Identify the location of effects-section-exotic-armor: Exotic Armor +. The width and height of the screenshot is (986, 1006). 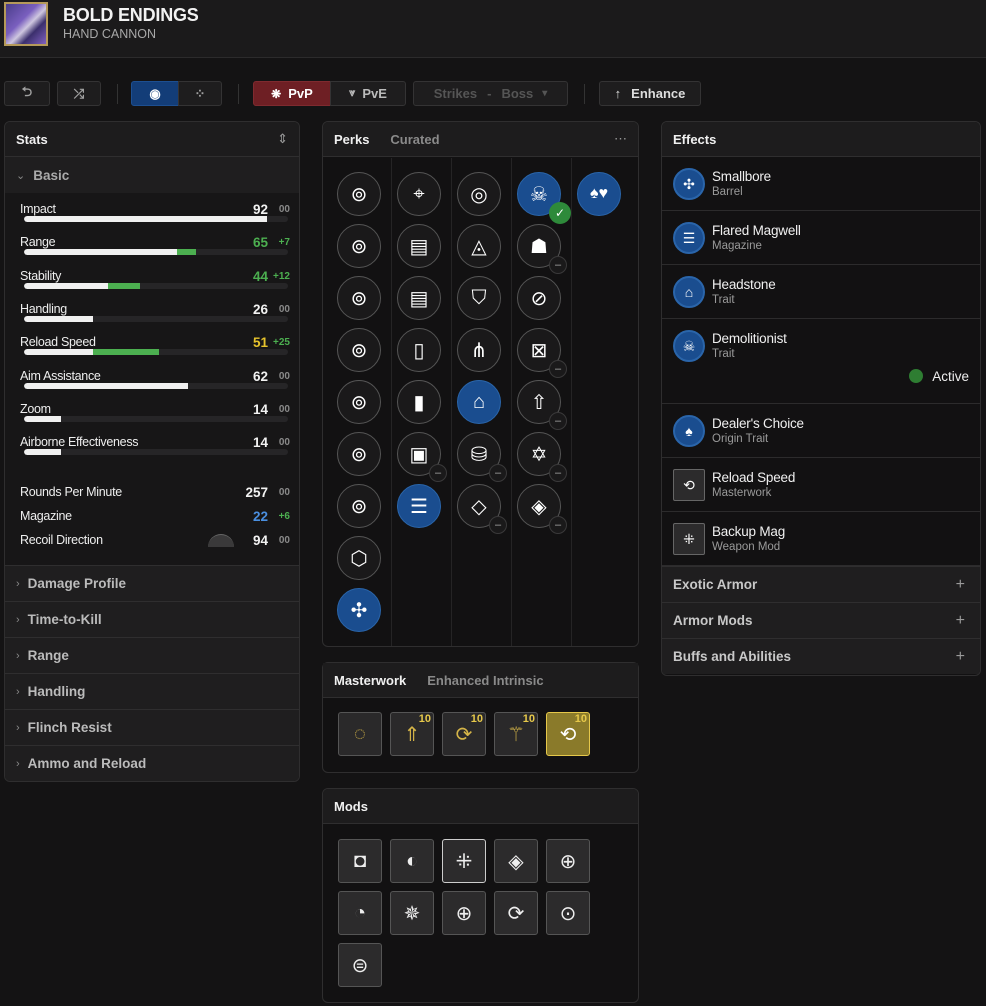
(821, 584).